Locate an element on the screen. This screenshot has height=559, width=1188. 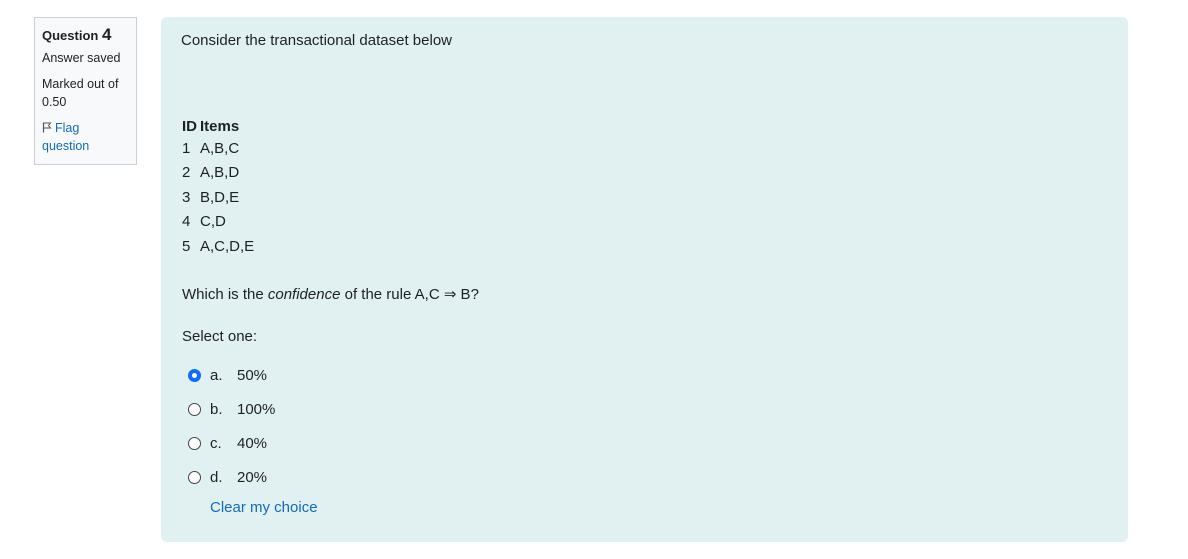
question-emphasis: confidence is located at coordinates (304, 294).